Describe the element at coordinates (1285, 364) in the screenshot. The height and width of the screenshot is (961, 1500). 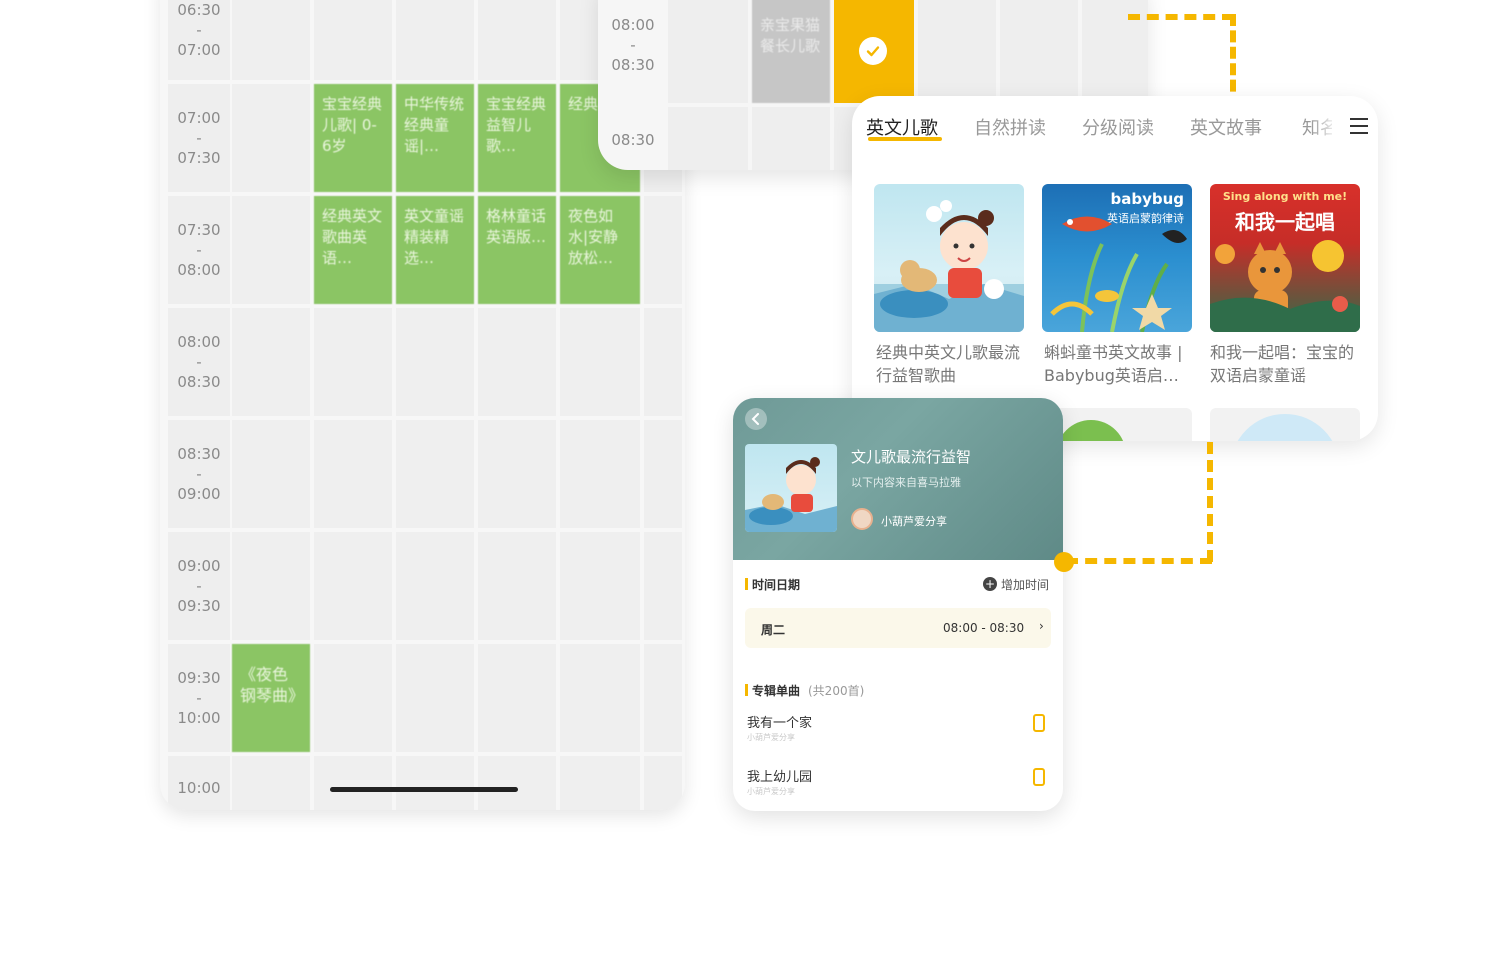
I see `album-title: 和我一起唱：宝宝的双语启蒙童谣` at that location.